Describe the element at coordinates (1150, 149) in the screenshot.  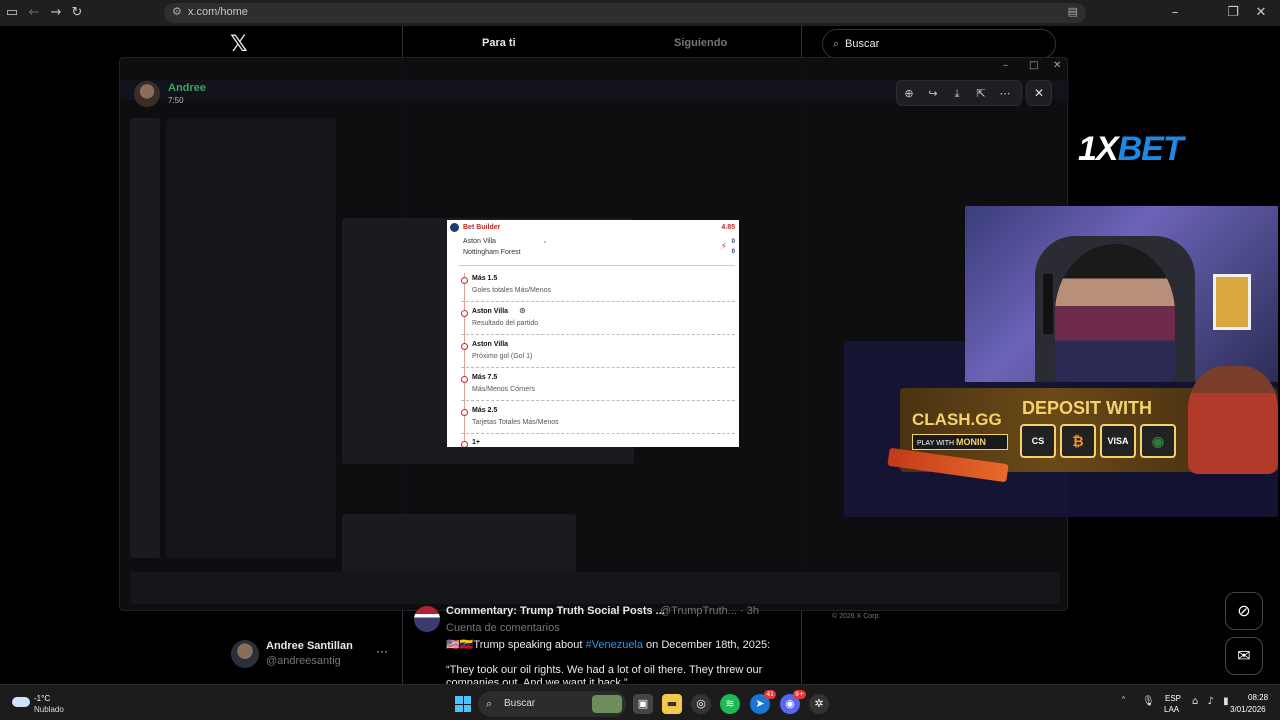
I see `xbet-suffix: BET` at that location.